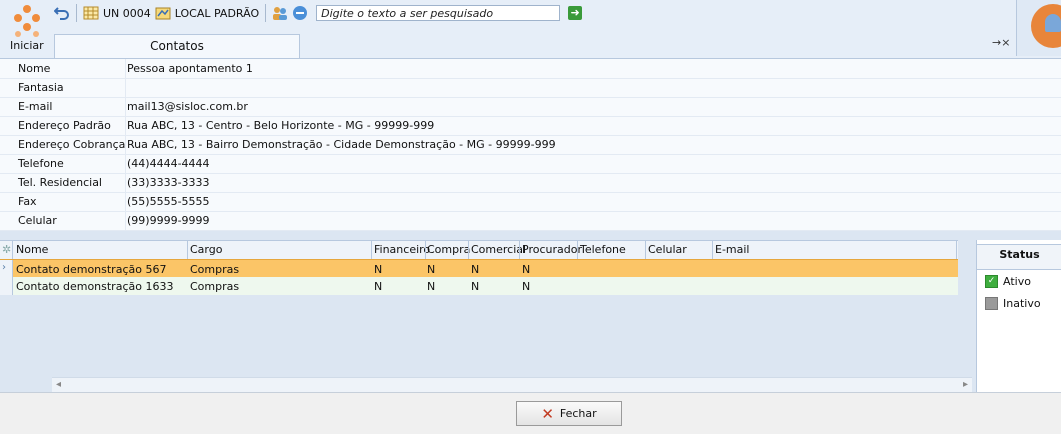  Describe the element at coordinates (7, 249) in the screenshot. I see `grid-corner-icon: ✲` at that location.